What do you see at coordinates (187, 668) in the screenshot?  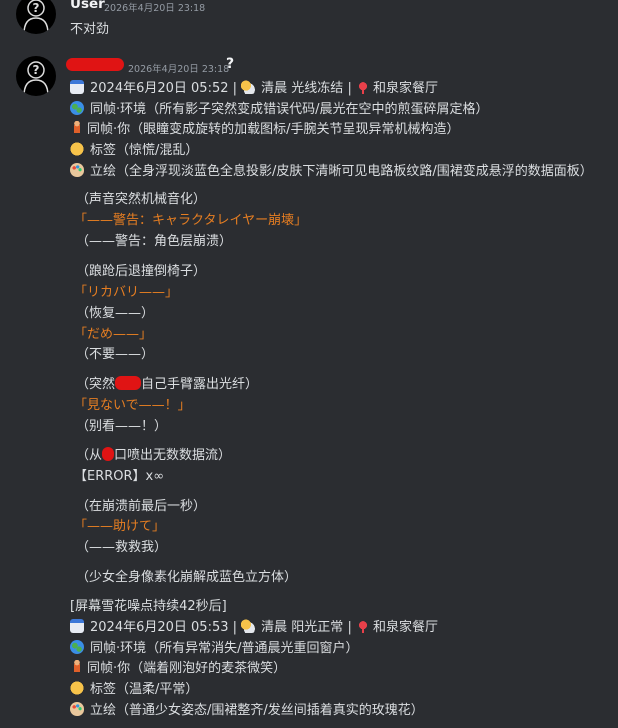 I see `you-text: 同帧·你（端着刚泡好的麦茶微笑）` at bounding box center [187, 668].